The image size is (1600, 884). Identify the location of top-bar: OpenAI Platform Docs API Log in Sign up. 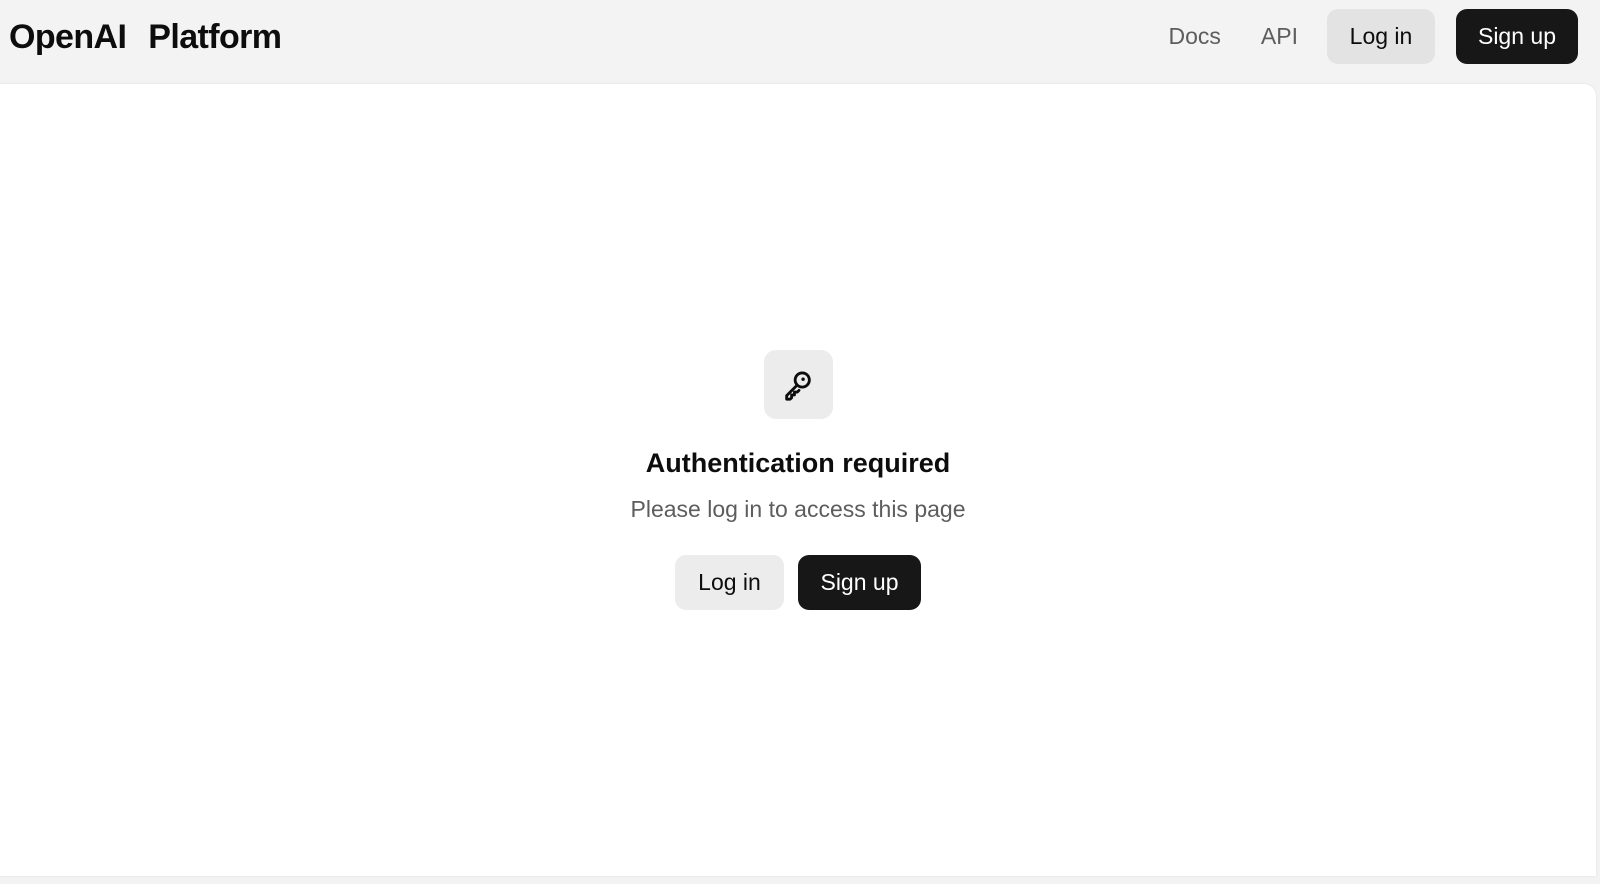
(800, 42).